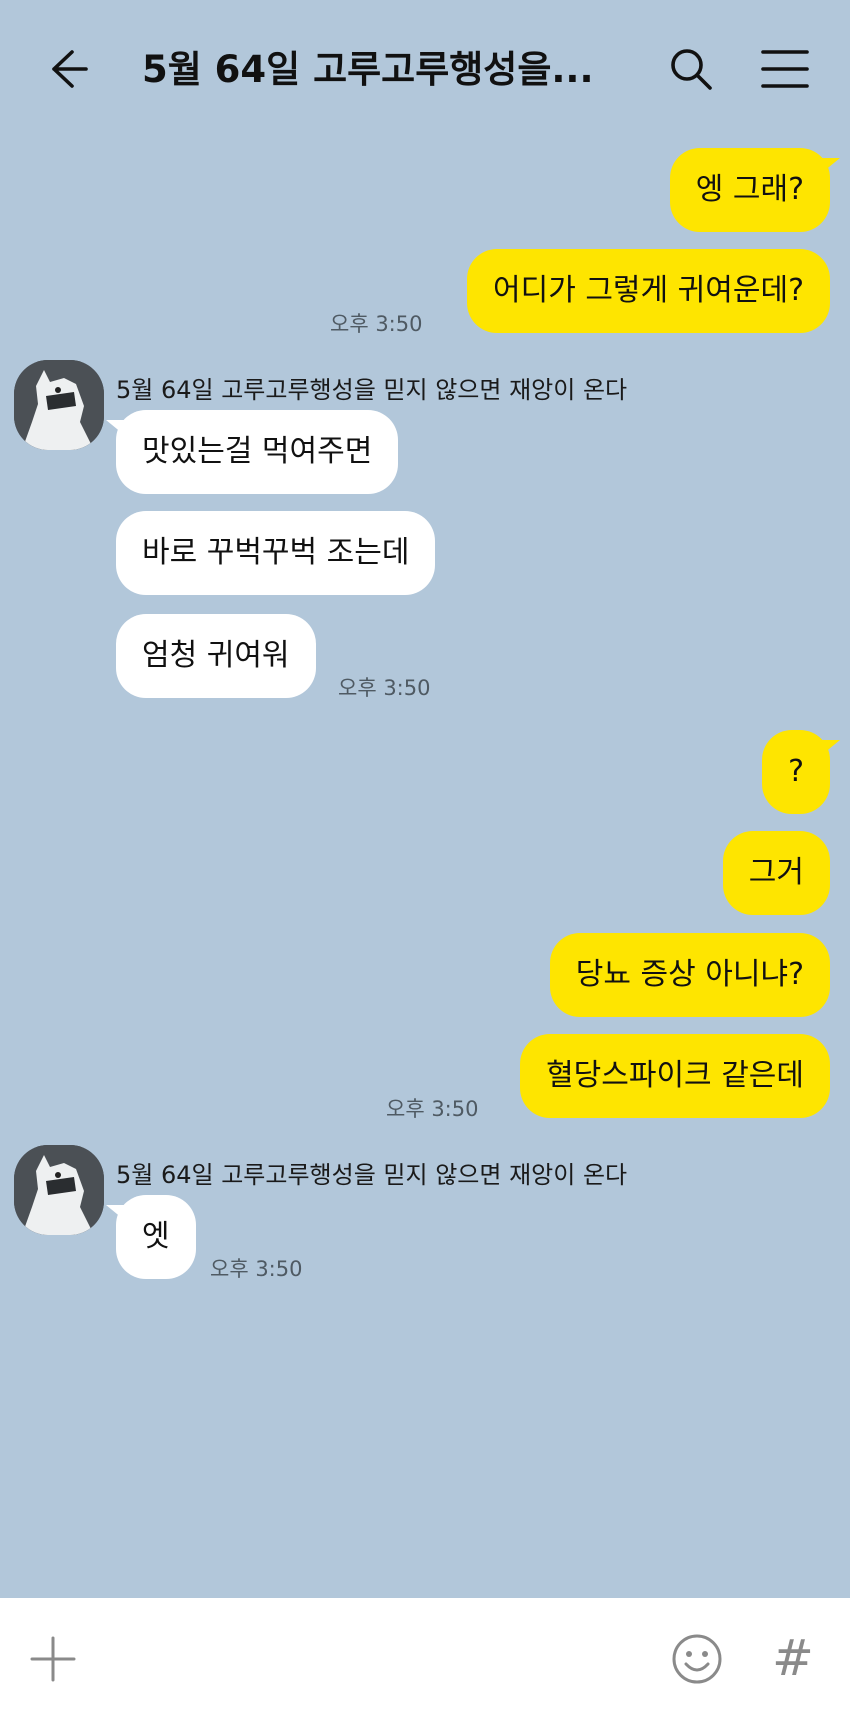  Describe the element at coordinates (755, 190) in the screenshot. I see `my-message-bubble: 엥 그래?` at that location.